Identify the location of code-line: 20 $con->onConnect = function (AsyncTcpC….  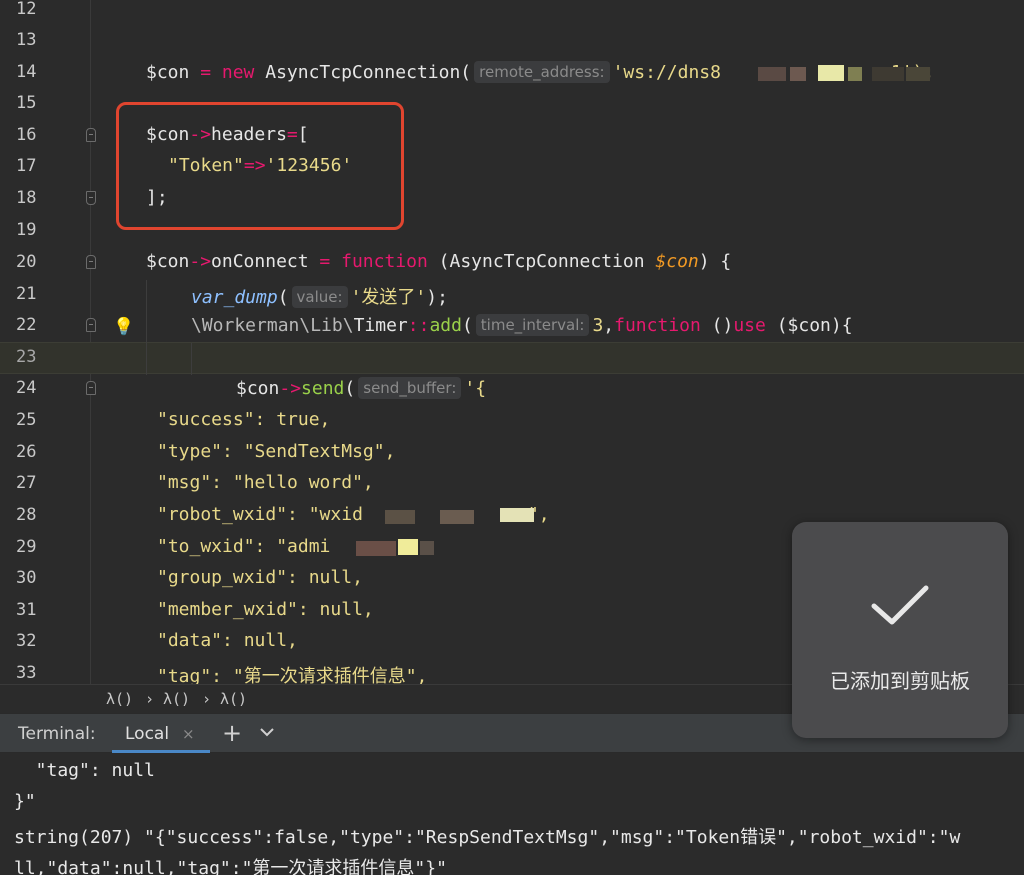
(512, 263).